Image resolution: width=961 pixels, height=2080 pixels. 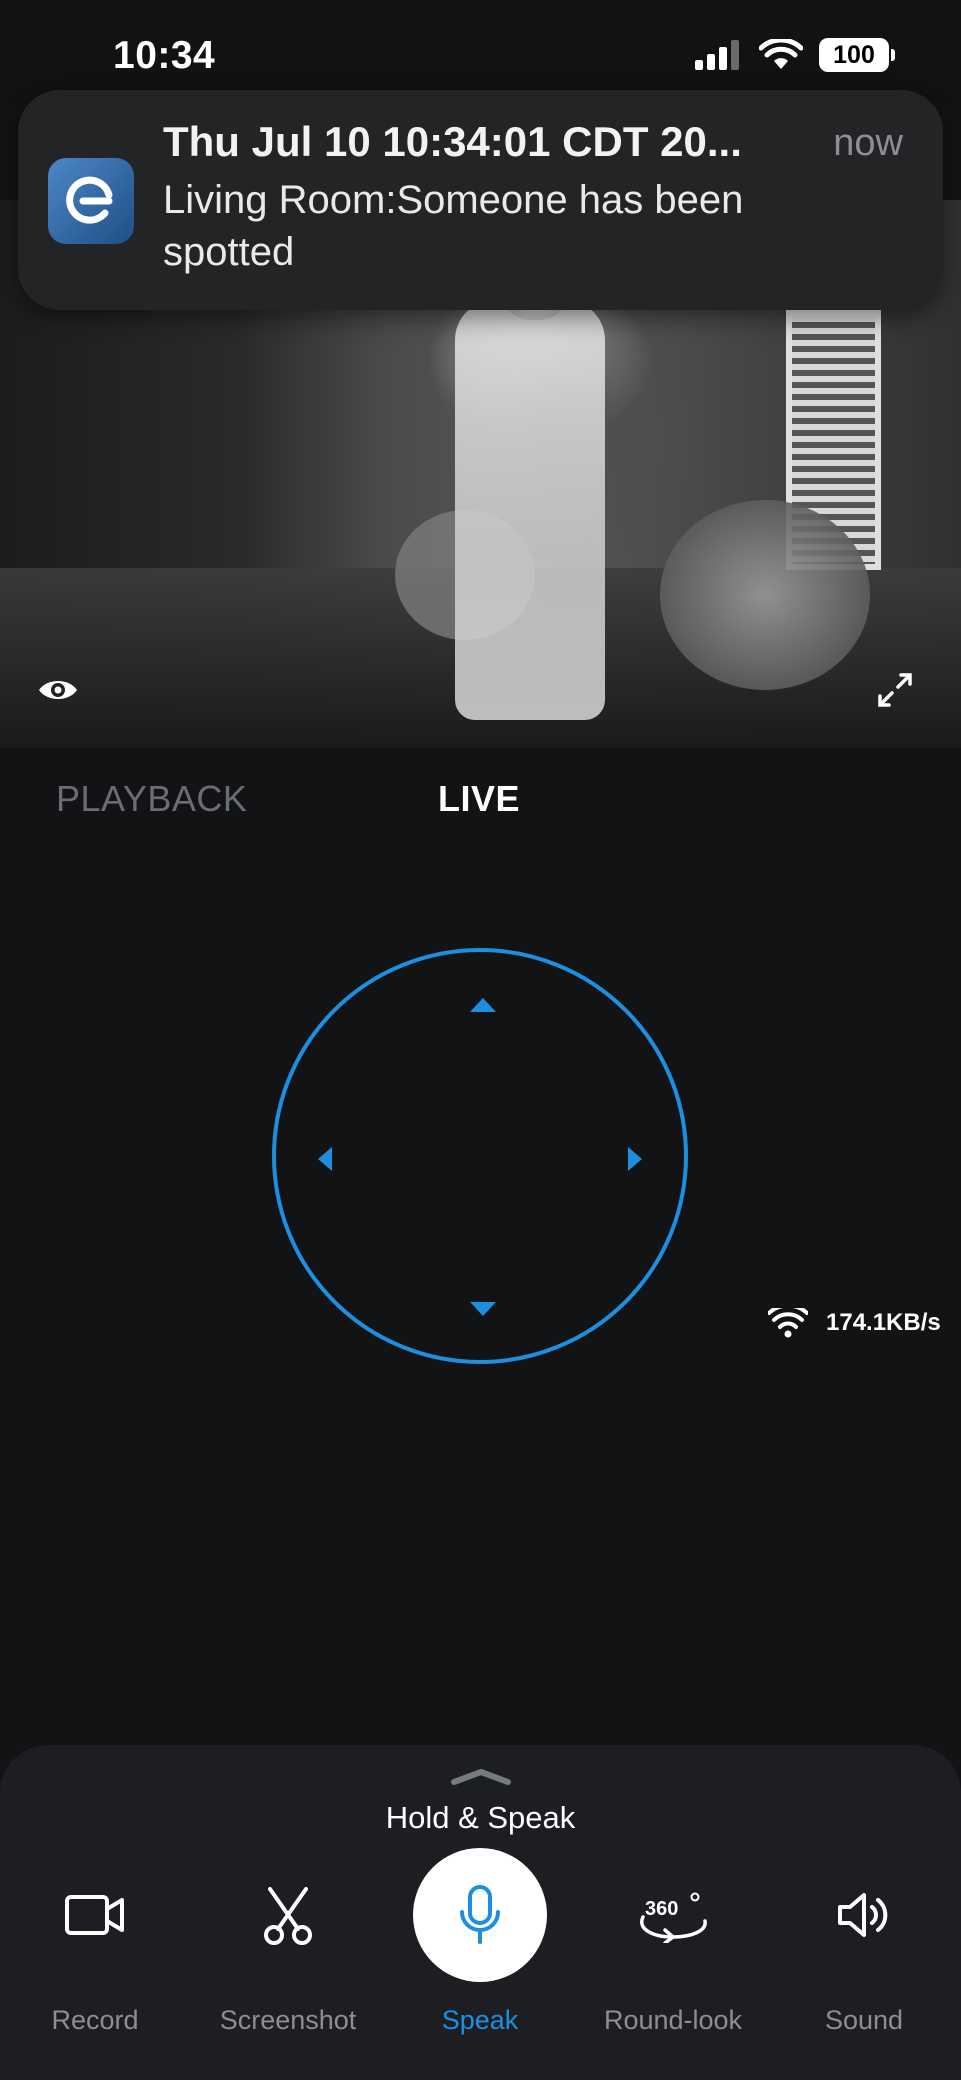 I want to click on screenshot-button: Screenshot, so click(x=288, y=1945).